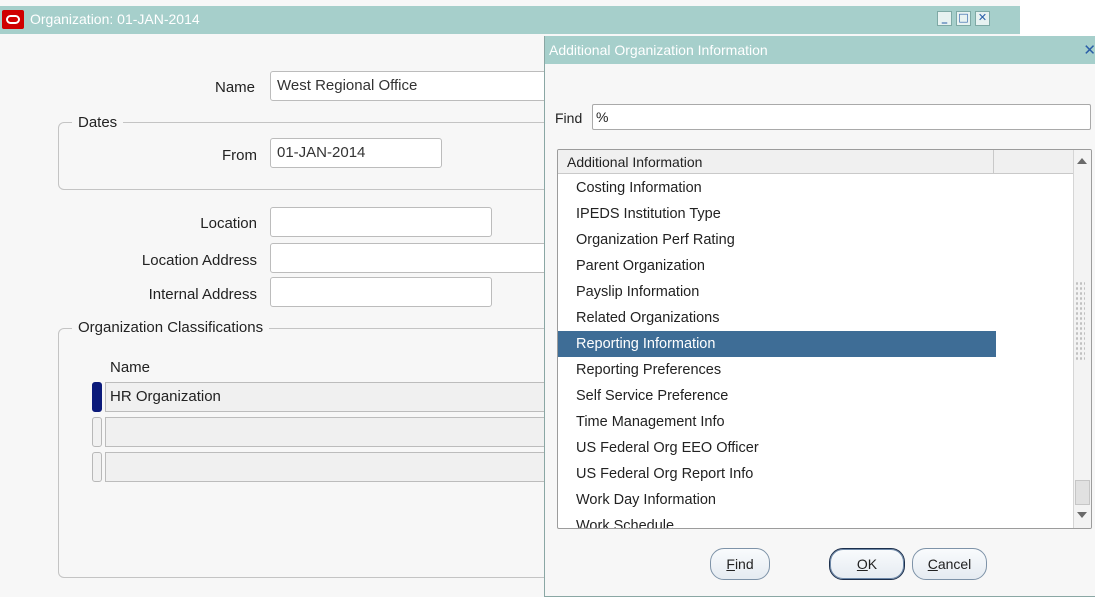 This screenshot has height=597, width=1095. What do you see at coordinates (777, 520) in the screenshot?
I see `list-item: Work Schedule` at bounding box center [777, 520].